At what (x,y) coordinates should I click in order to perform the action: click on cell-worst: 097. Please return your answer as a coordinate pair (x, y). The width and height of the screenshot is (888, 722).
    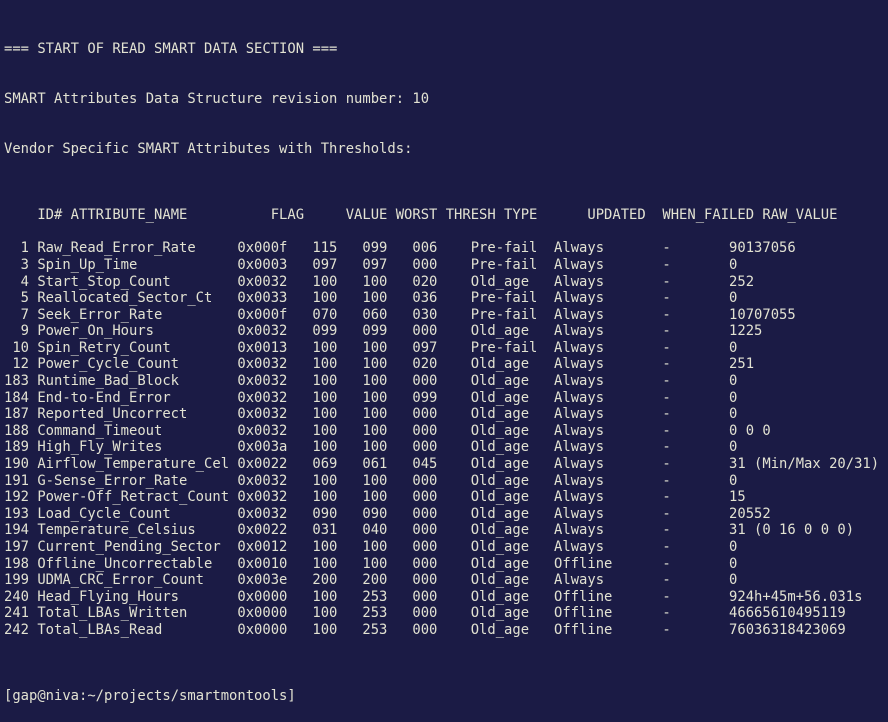
    Looking at the image, I should click on (375, 264).